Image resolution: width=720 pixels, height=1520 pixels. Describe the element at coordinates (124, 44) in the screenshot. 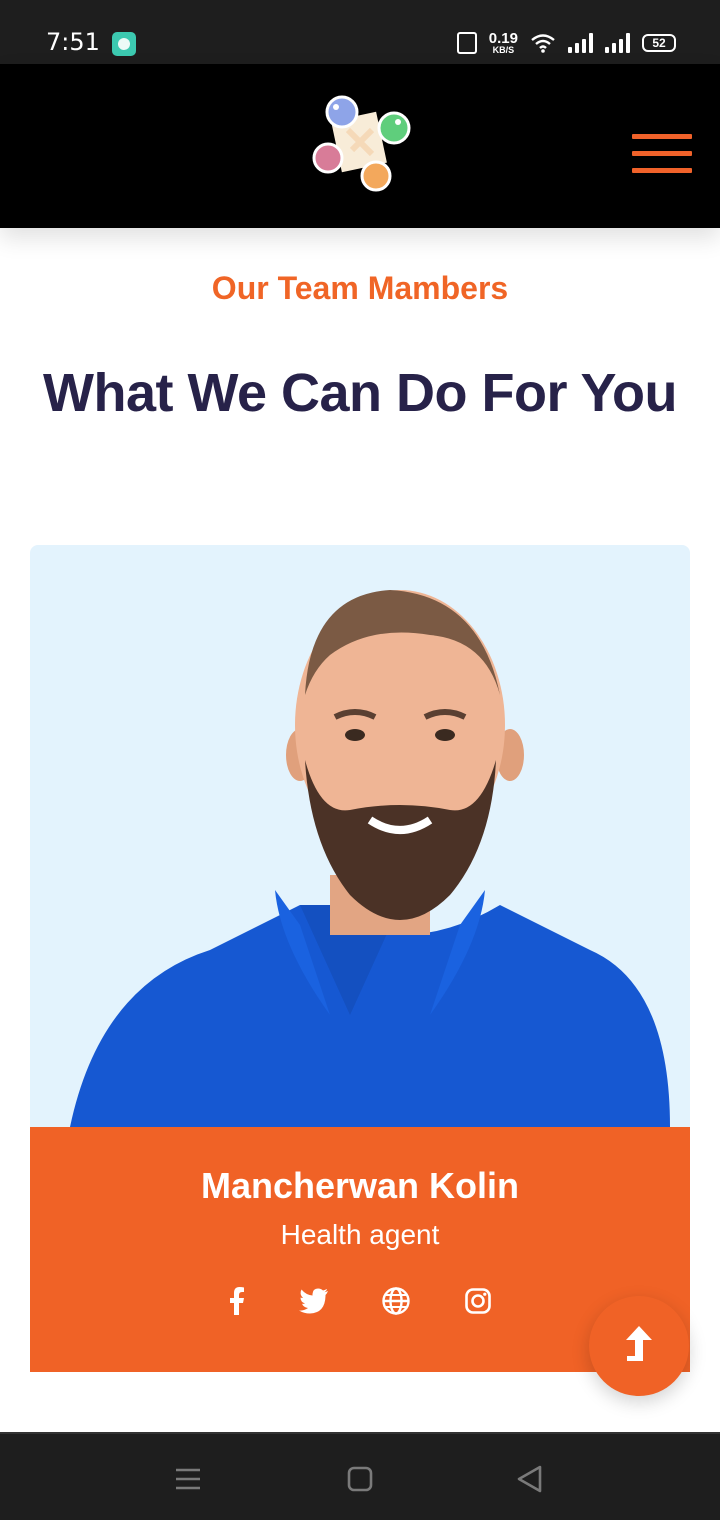

I see `app-notification-icon` at that location.